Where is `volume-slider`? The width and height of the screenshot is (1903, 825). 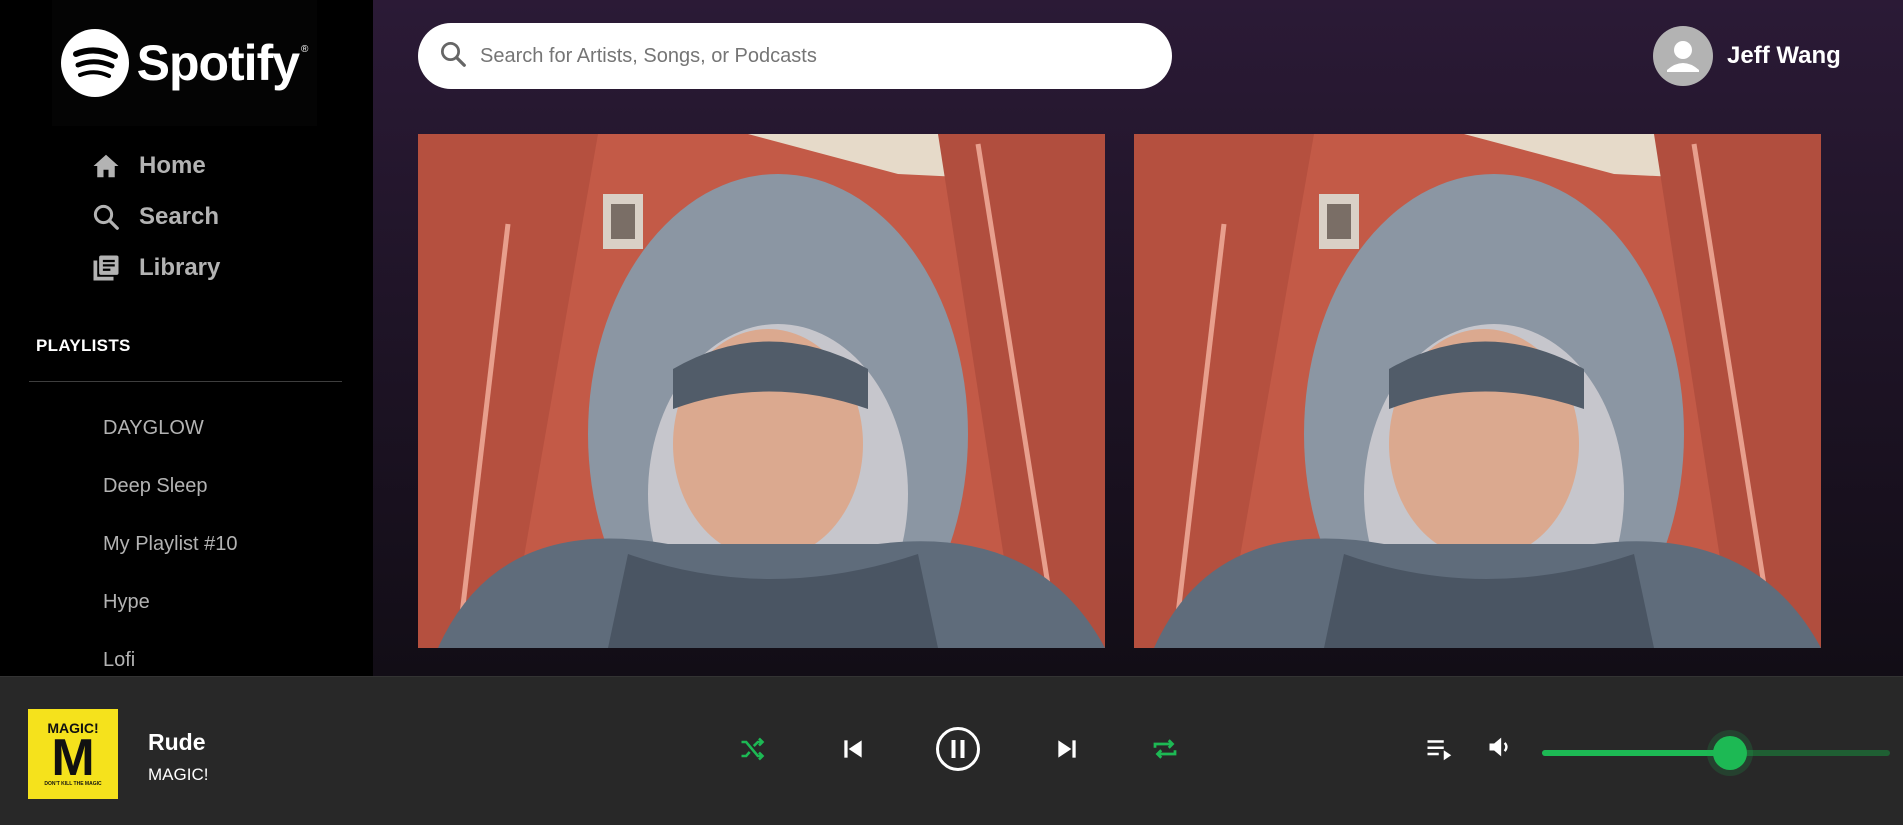 volume-slider is located at coordinates (1716, 753).